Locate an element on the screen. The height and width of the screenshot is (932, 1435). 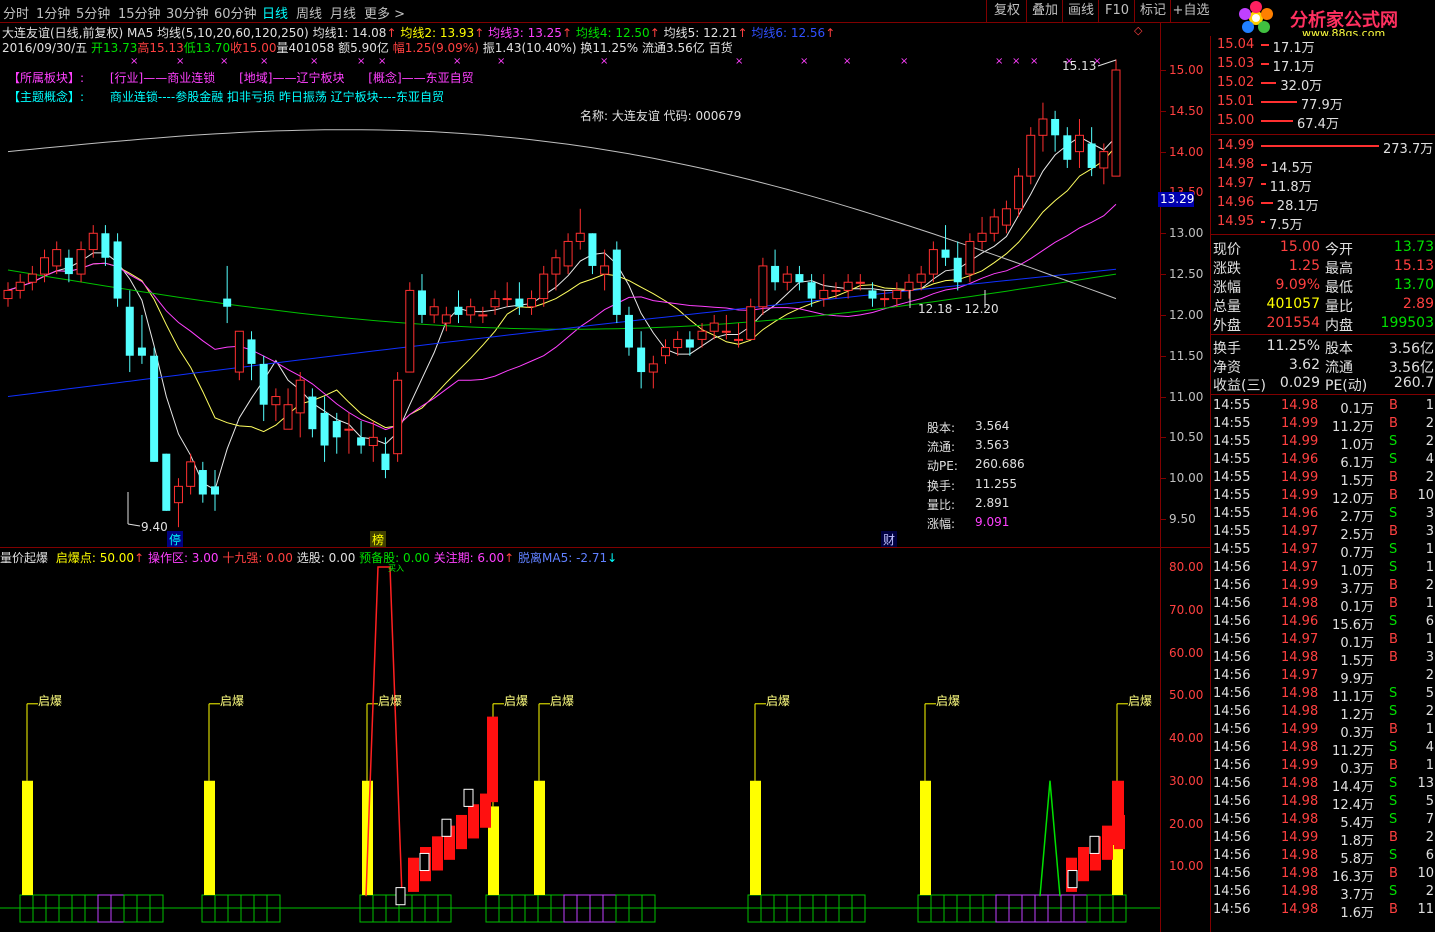
sector-concept: [概念]——东亚自贸 is located at coordinates (420, 78).